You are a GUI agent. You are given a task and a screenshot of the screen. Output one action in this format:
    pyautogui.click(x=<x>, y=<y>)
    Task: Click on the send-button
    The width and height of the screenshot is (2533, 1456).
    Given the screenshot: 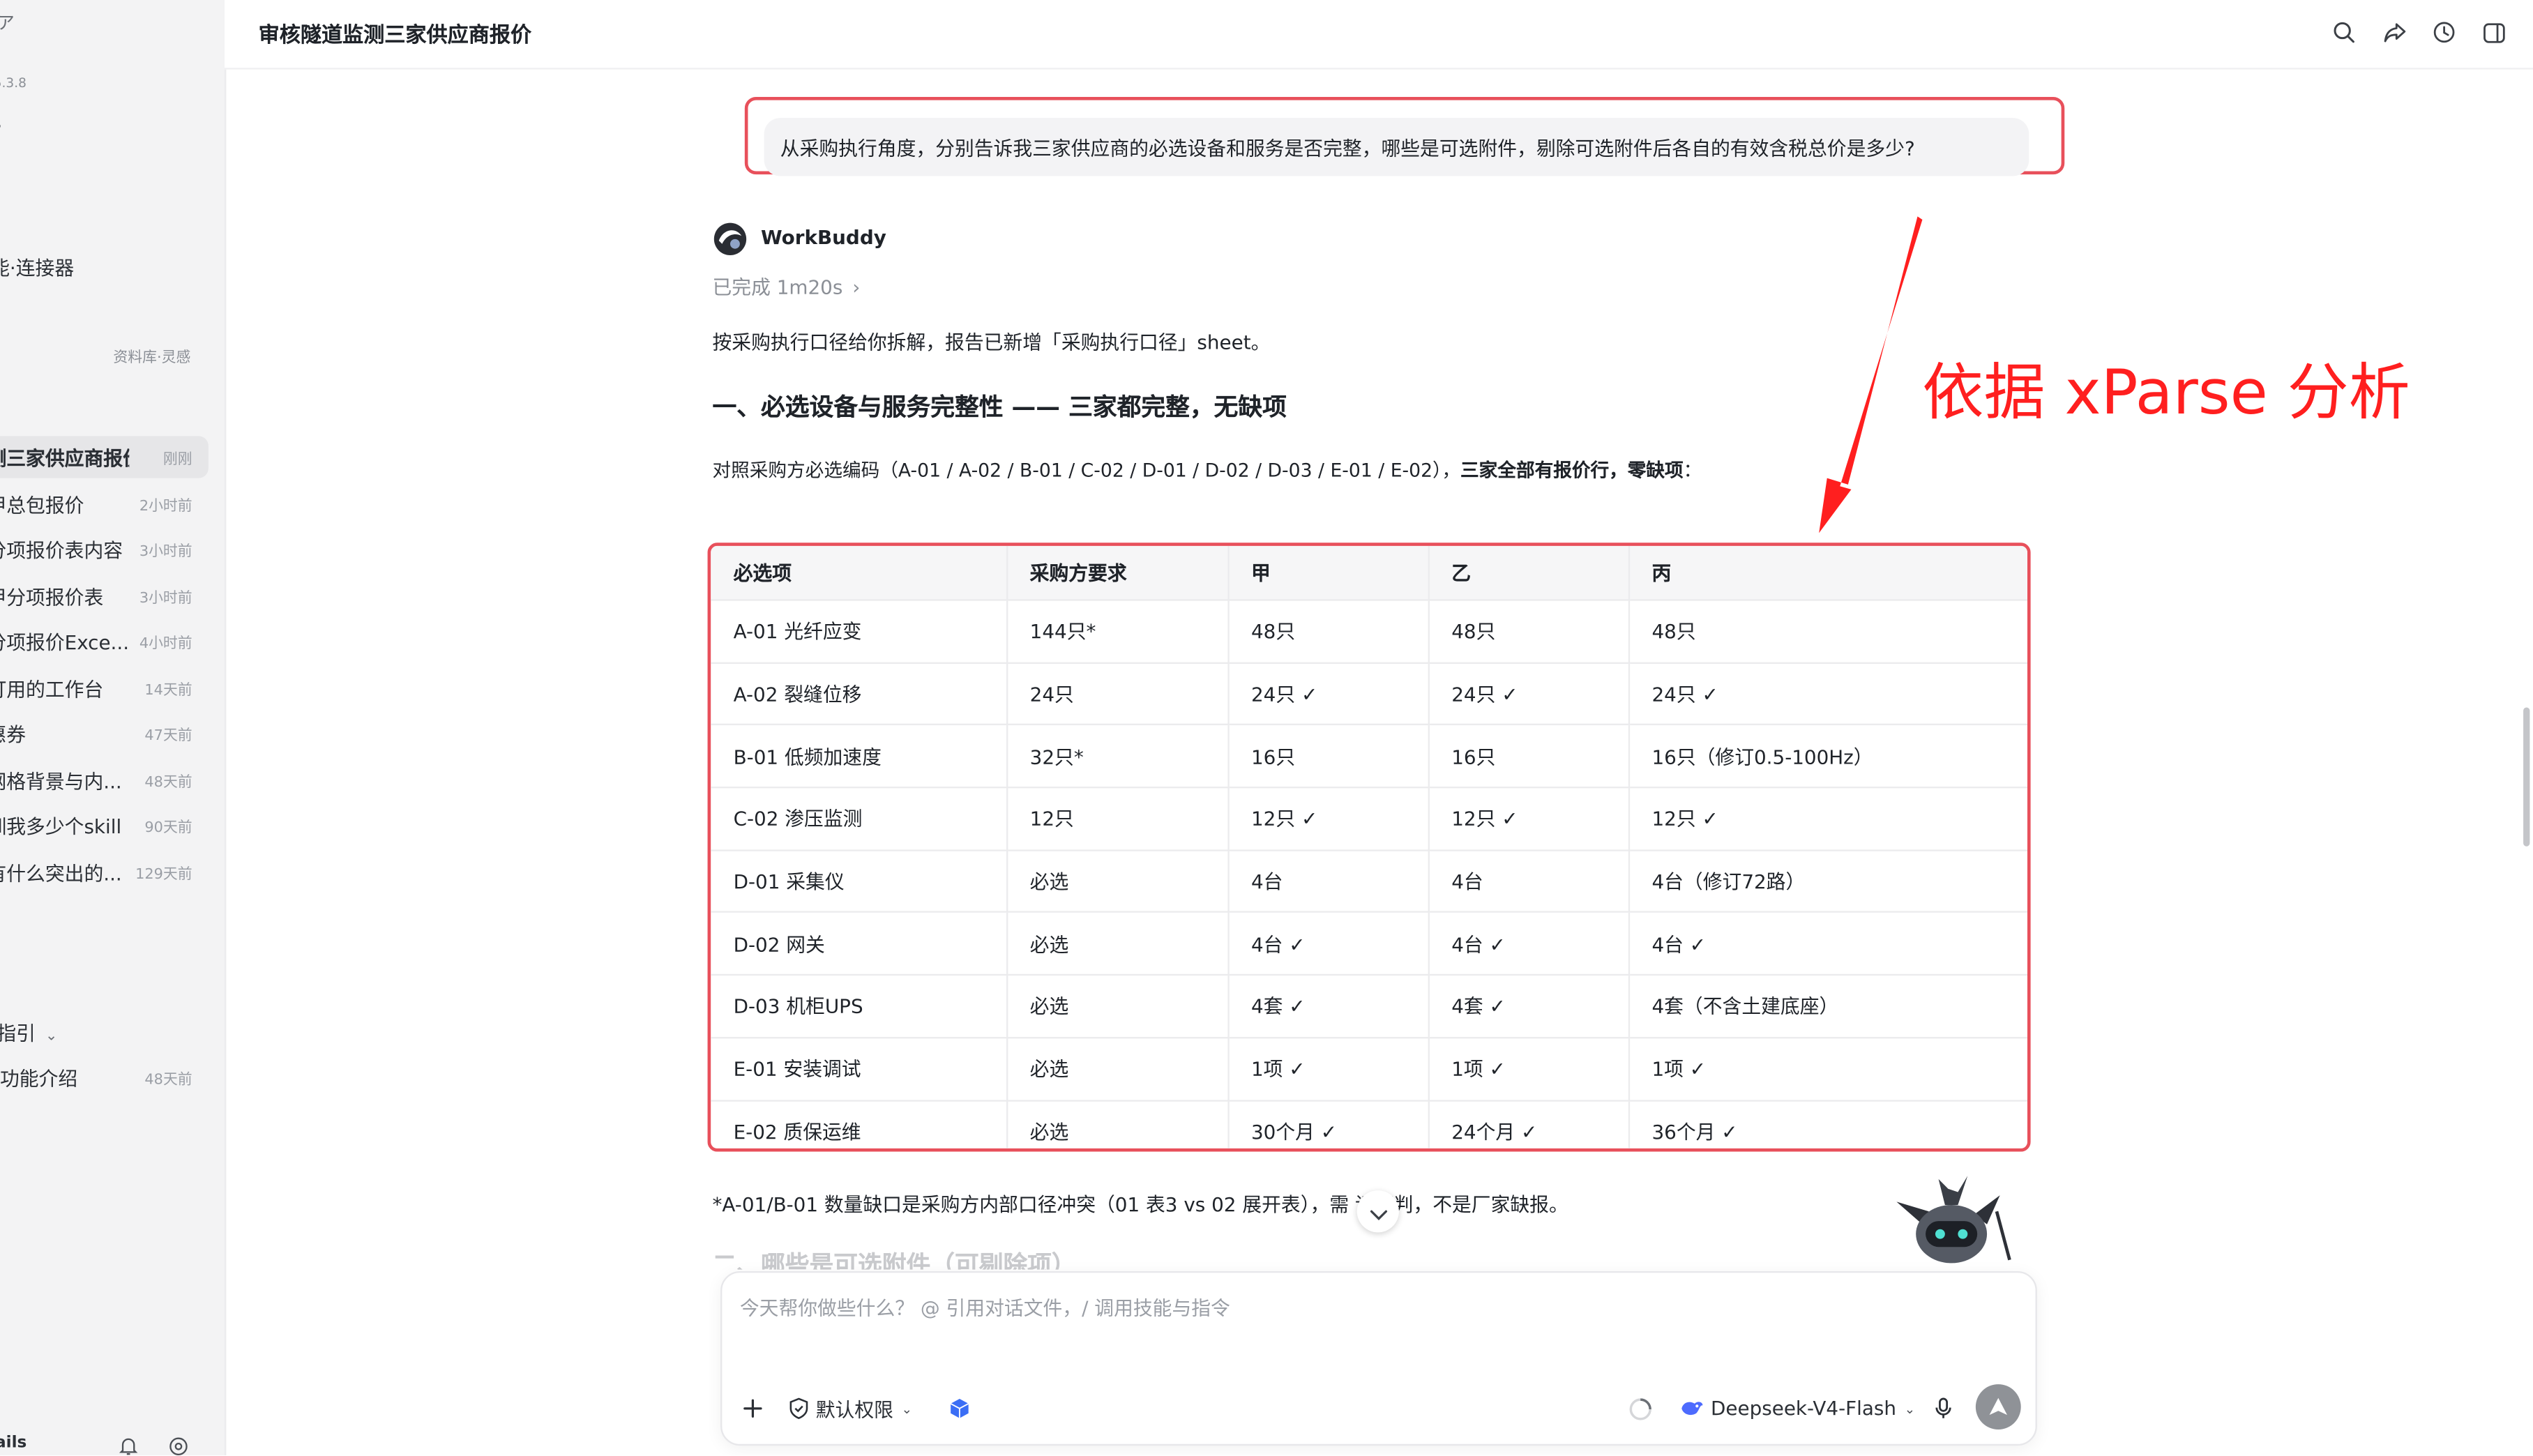 What is the action you would take?
    pyautogui.click(x=1998, y=1407)
    